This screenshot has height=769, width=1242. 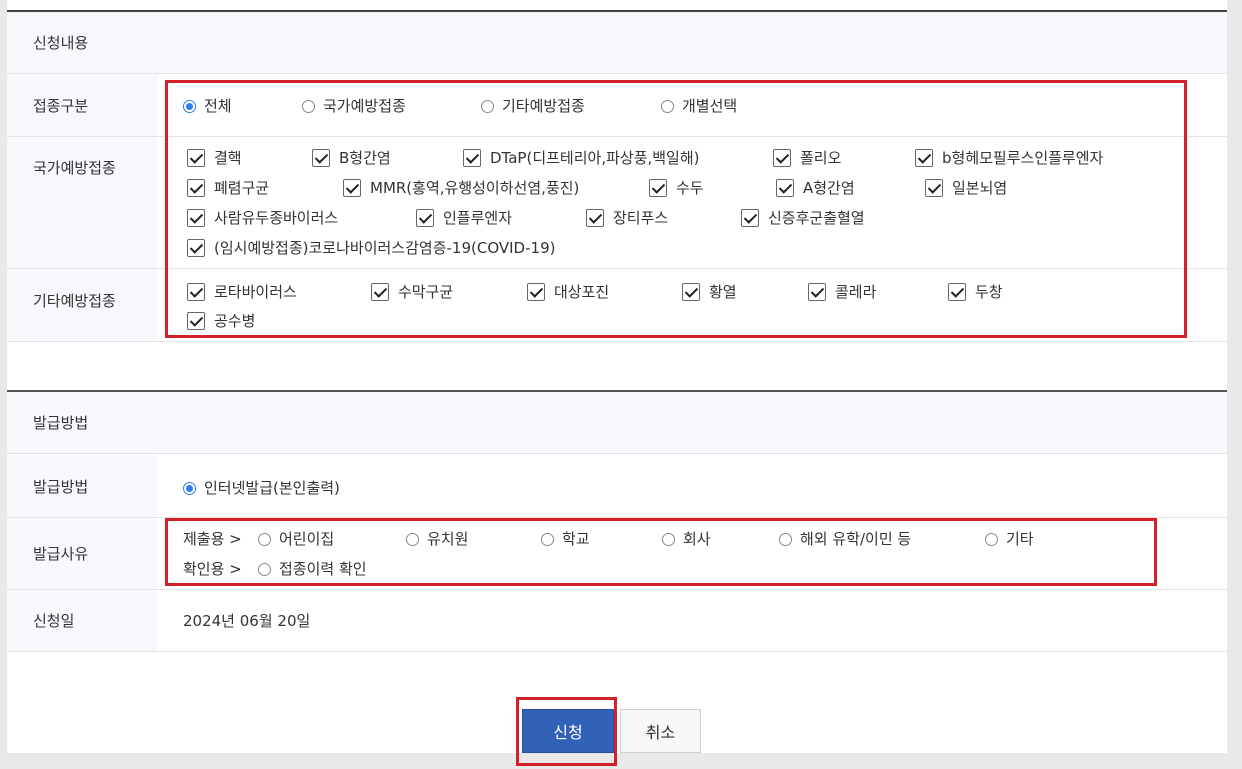 I want to click on national-vaccination-label: 국가예방접종, so click(x=82, y=202).